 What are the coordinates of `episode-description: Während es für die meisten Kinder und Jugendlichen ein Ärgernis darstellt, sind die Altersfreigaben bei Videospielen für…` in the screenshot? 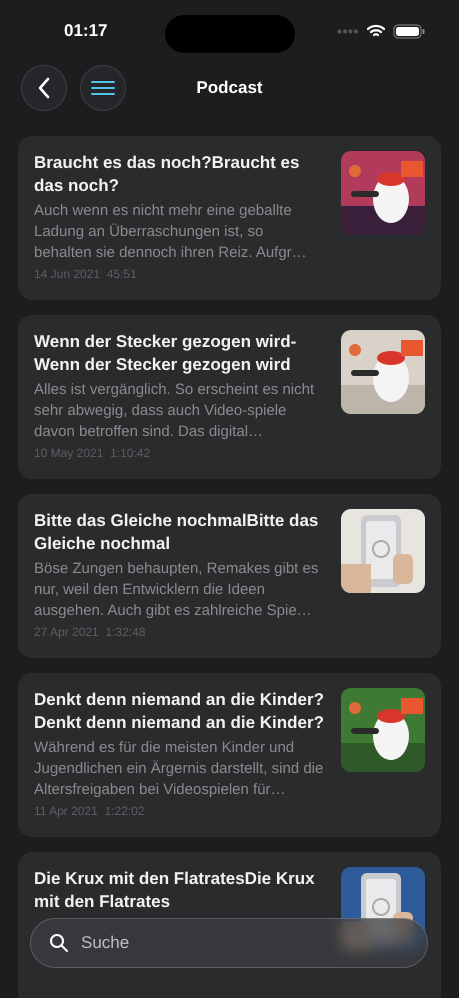 It's located at (179, 769).